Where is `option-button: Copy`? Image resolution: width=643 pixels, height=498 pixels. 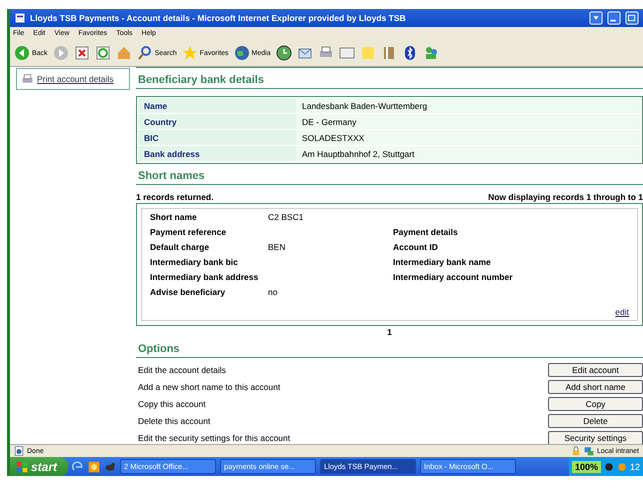
option-button: Copy is located at coordinates (595, 404).